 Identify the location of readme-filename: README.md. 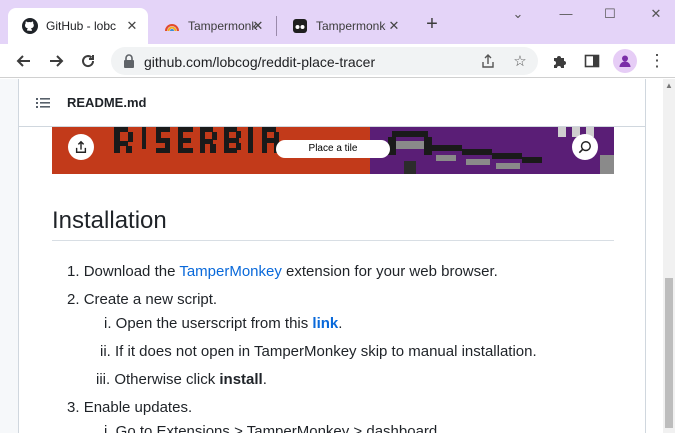
(107, 102).